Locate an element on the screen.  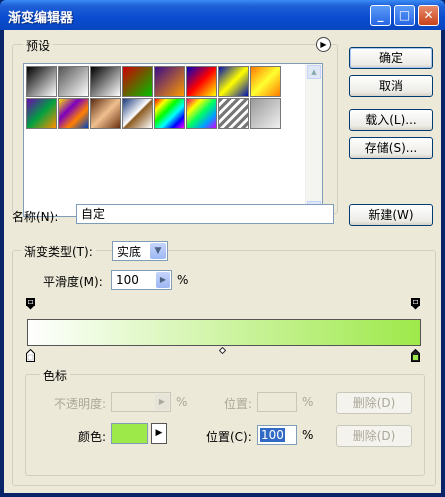
delete-opacity-stop-button: 删除(D) is located at coordinates (374, 403).